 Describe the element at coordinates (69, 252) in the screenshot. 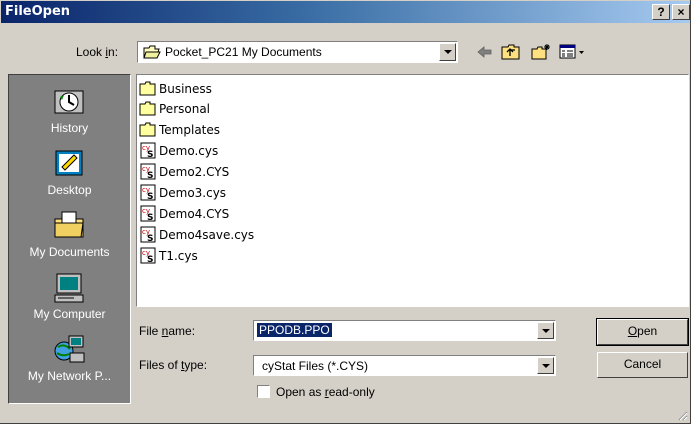

I see `place-label: My Documents` at that location.